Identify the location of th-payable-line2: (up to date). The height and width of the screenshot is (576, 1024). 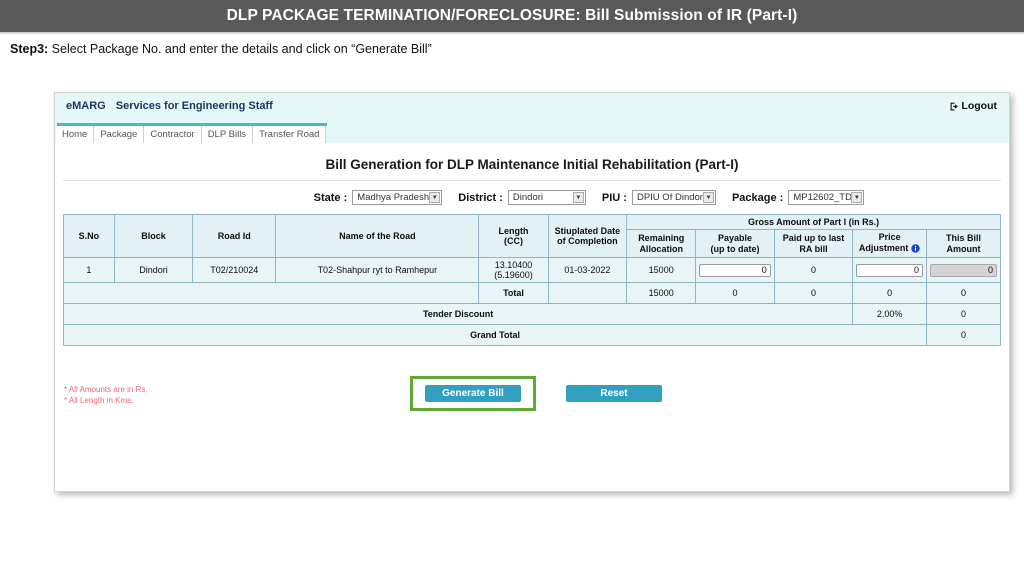
(735, 248).